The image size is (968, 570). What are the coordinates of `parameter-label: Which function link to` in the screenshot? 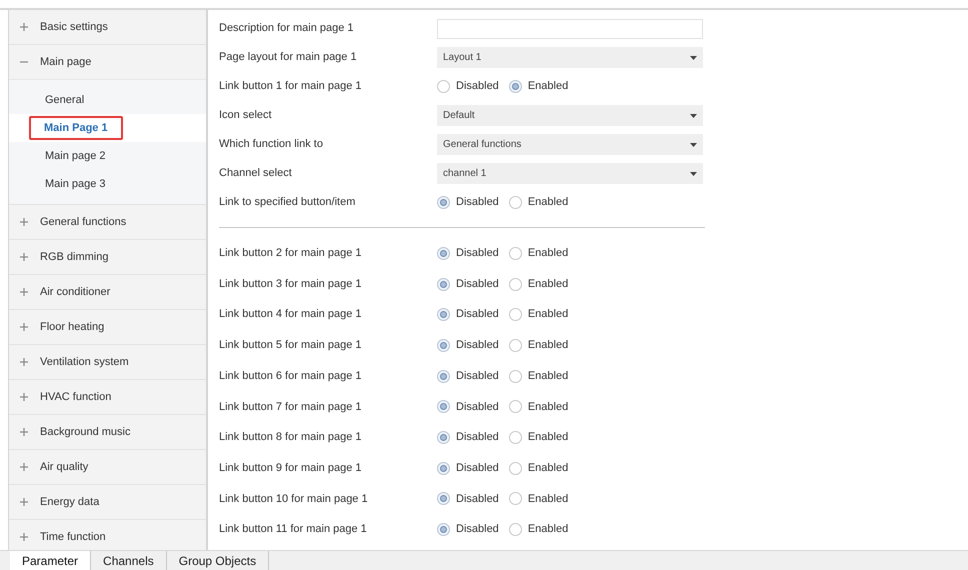 It's located at (271, 144).